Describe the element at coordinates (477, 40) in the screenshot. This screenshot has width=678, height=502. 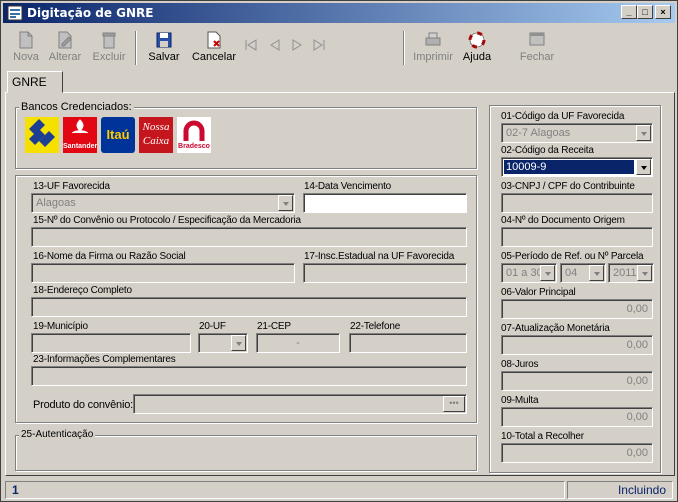
I see `lifebuoy-icon` at that location.